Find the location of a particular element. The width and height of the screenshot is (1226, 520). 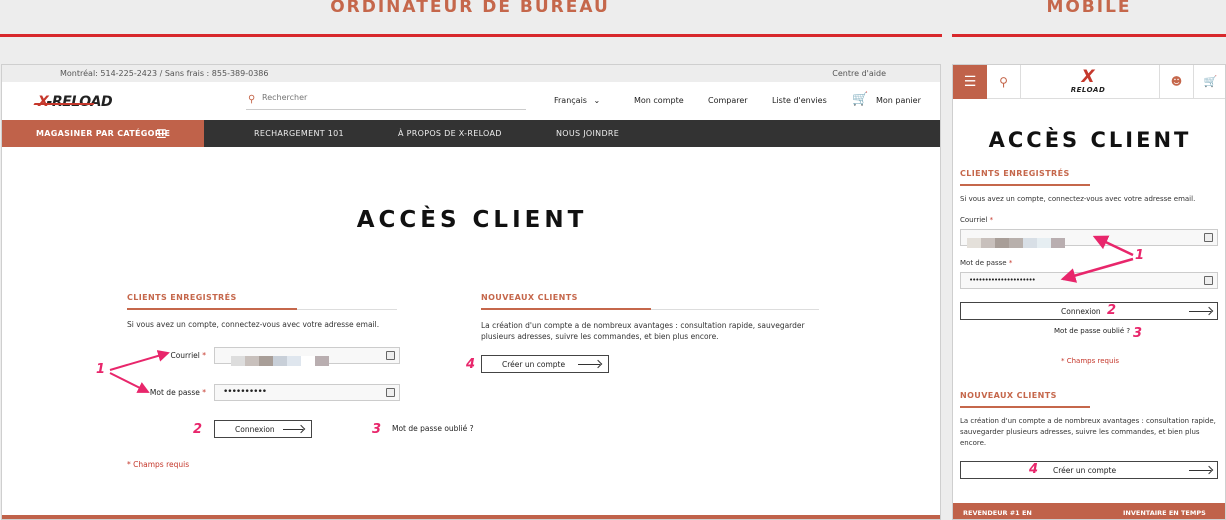

compare-link: Comparer is located at coordinates (728, 100).